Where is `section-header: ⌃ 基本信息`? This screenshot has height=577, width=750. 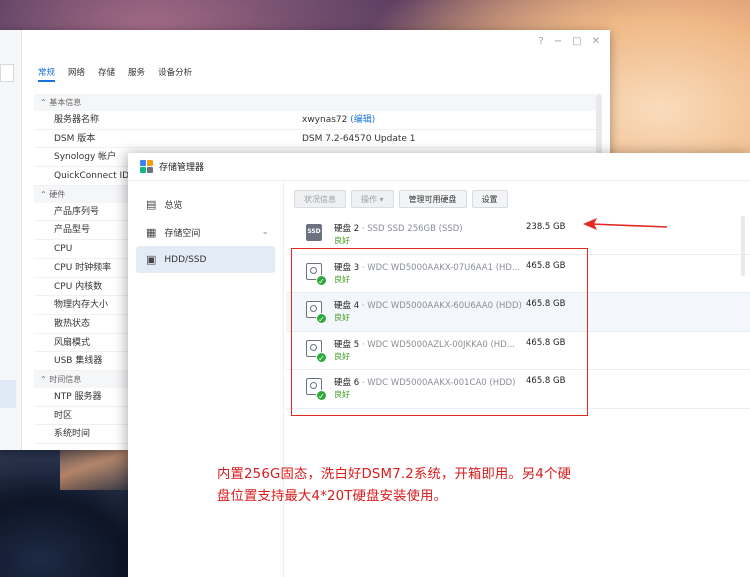
section-header: ⌃ 基本信息 is located at coordinates (315, 102).